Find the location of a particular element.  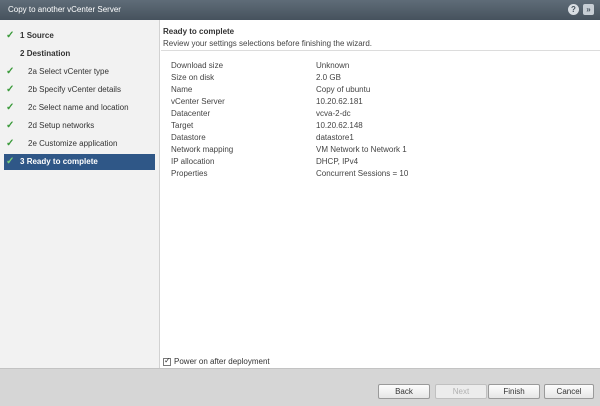

window-titlebar: Copy to another vCenter Server ? » is located at coordinates (300, 10).